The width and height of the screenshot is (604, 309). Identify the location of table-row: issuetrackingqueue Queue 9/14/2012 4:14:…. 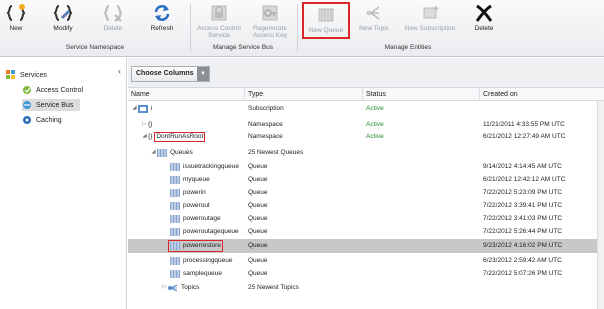
(366, 166).